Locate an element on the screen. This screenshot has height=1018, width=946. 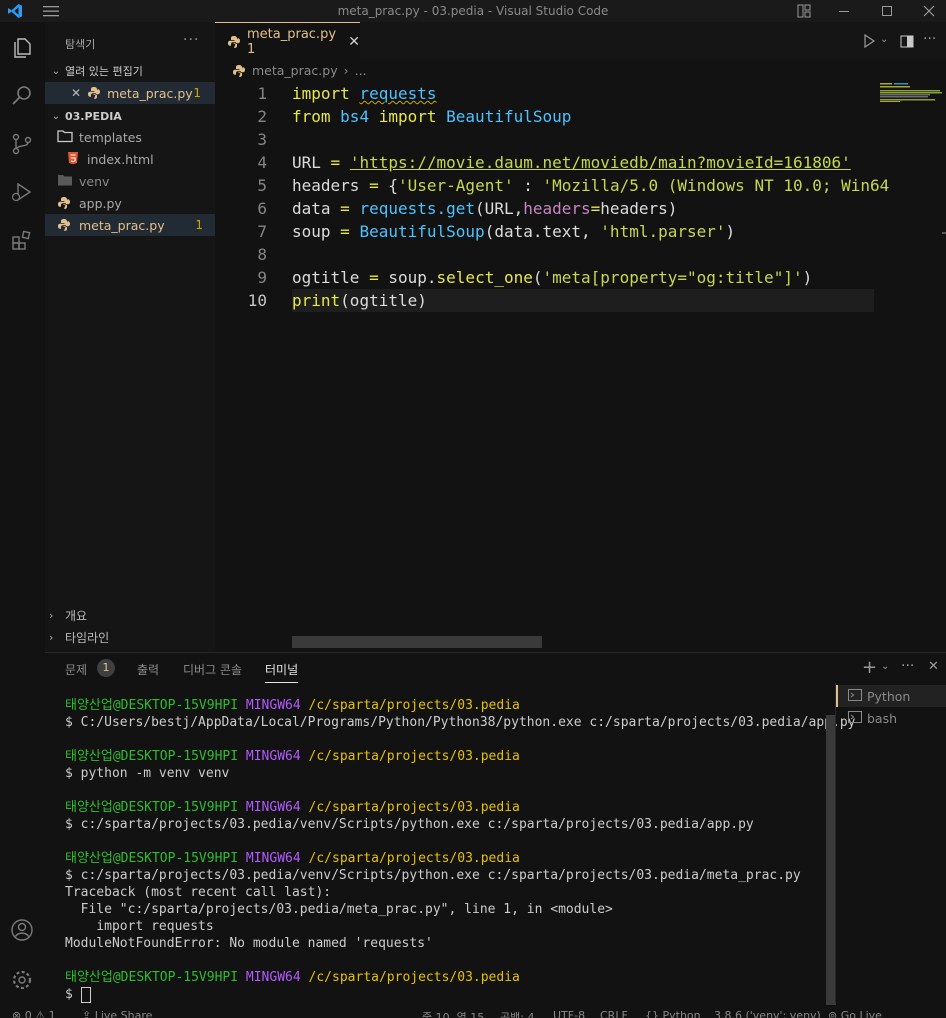
source-control-icon is located at coordinates (22, 144).